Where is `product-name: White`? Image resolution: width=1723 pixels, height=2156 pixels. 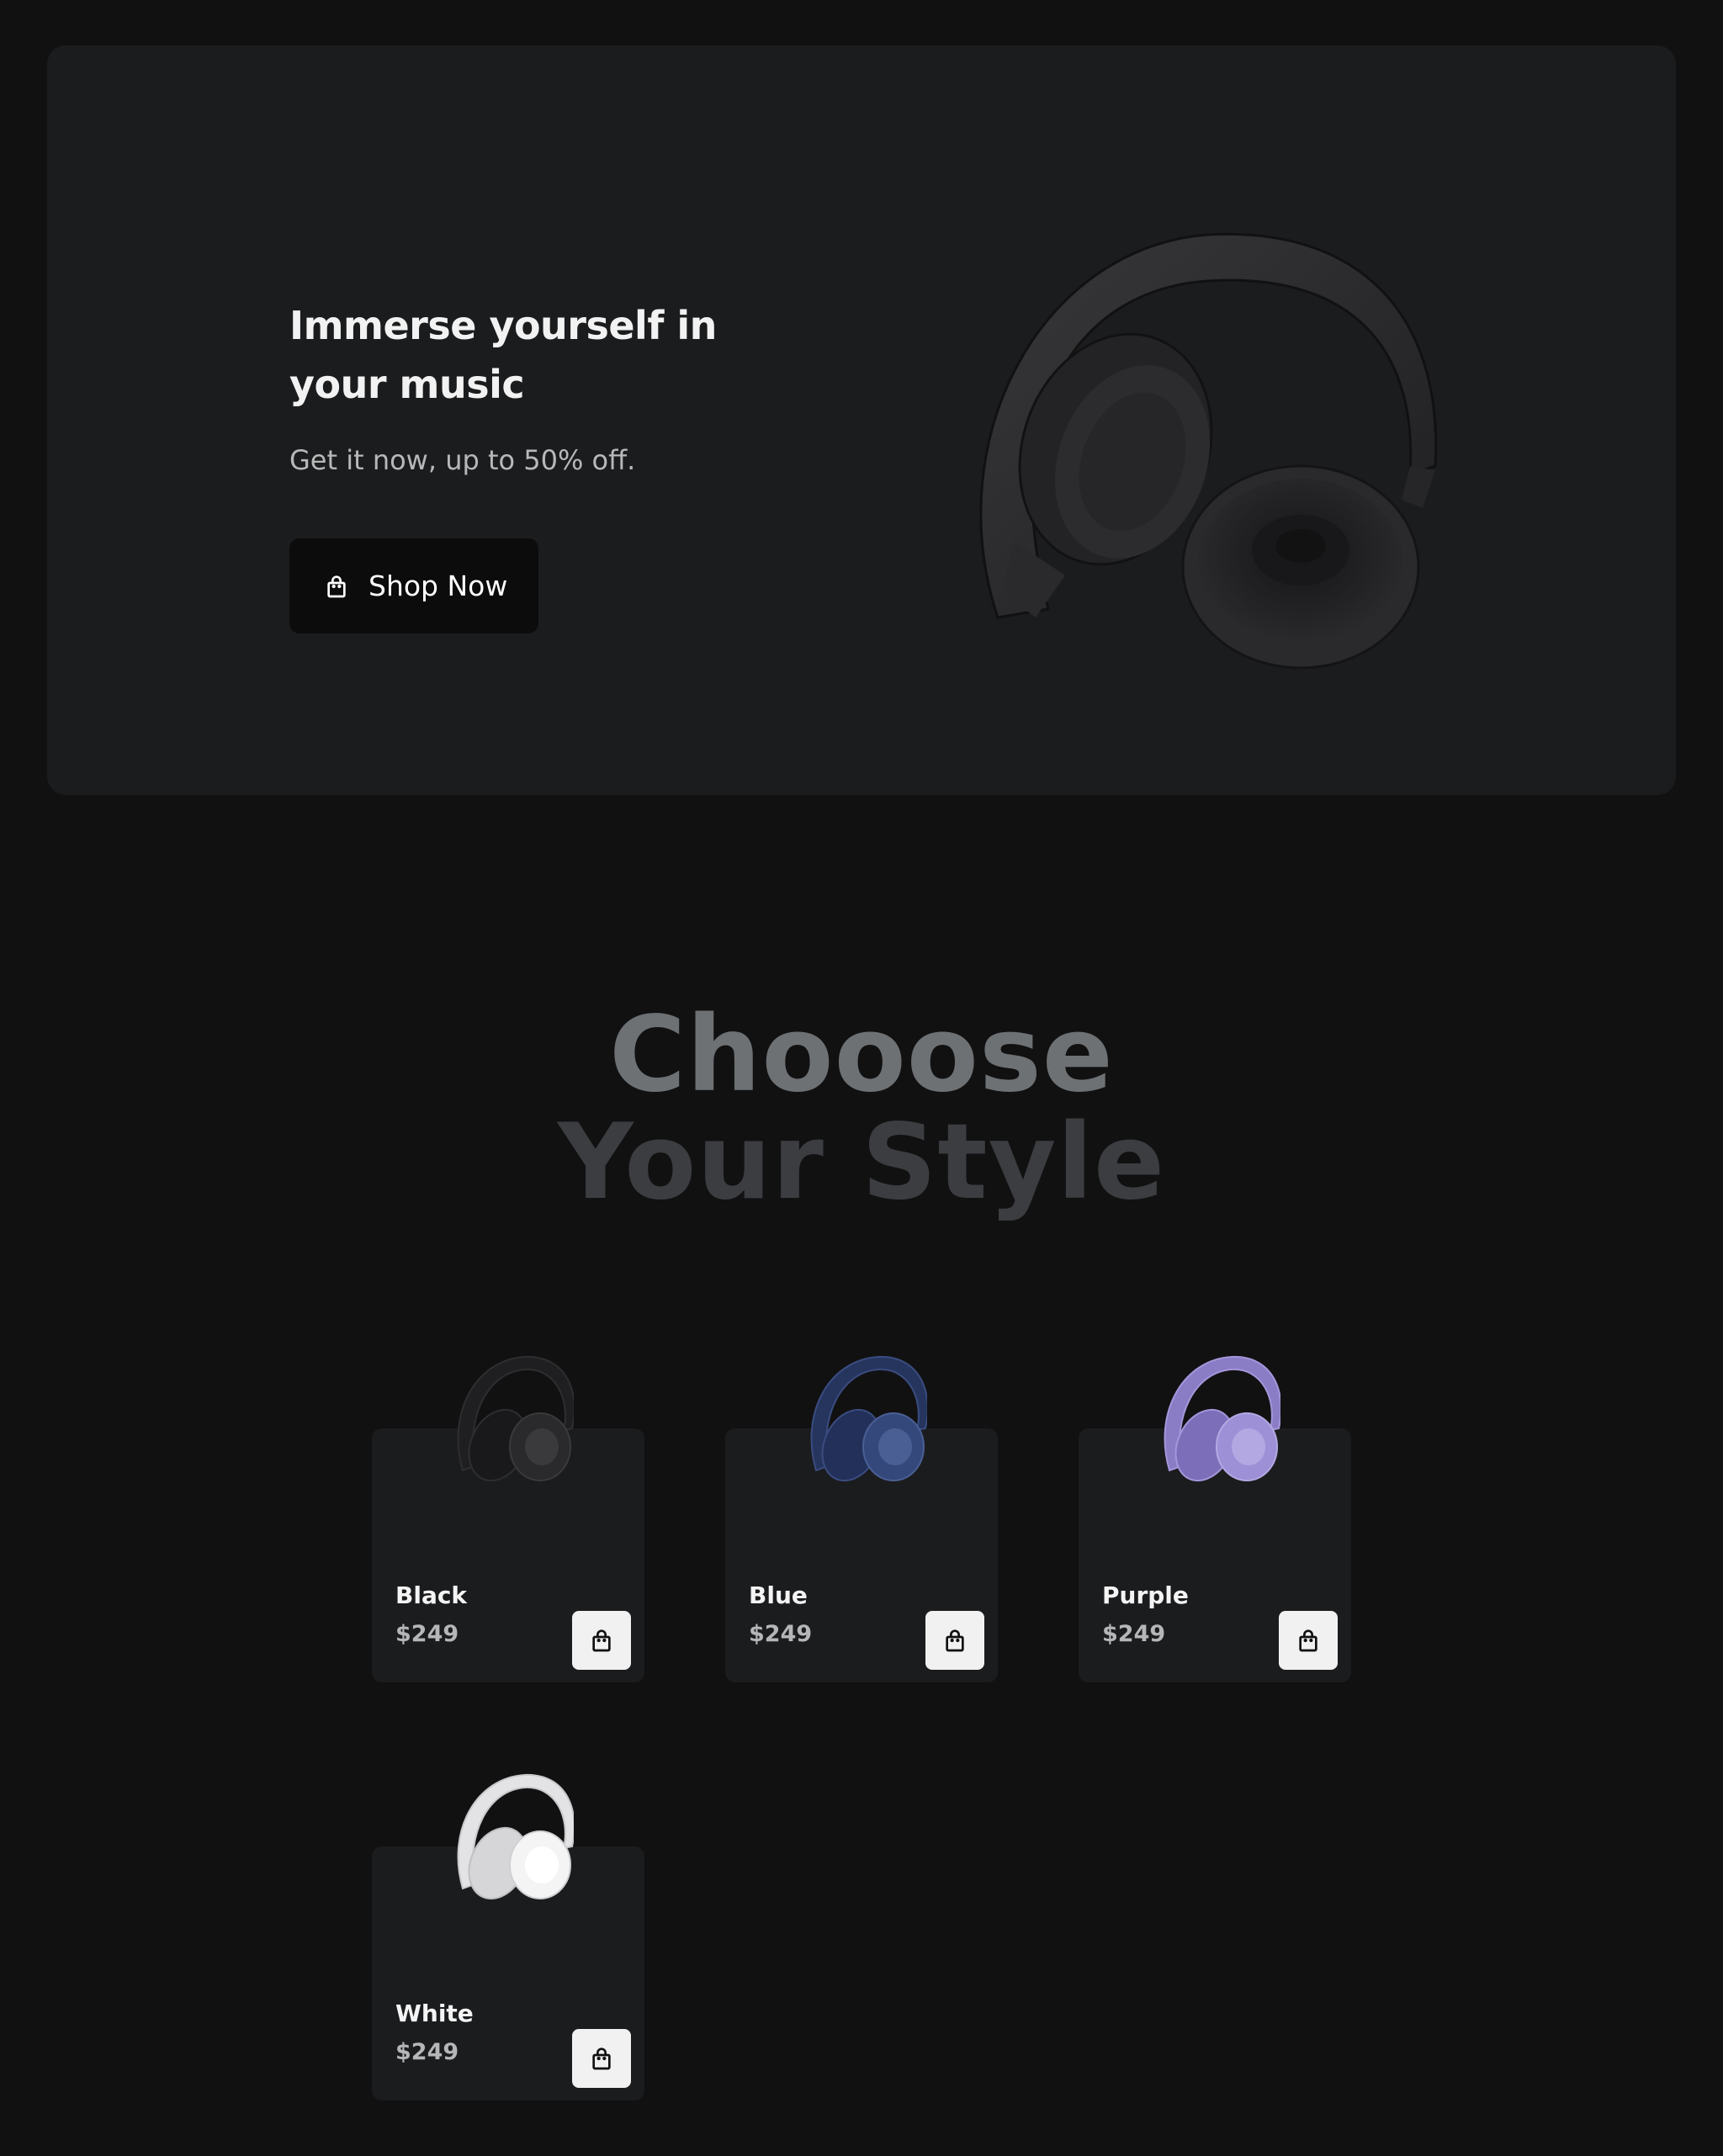 product-name: White is located at coordinates (434, 2013).